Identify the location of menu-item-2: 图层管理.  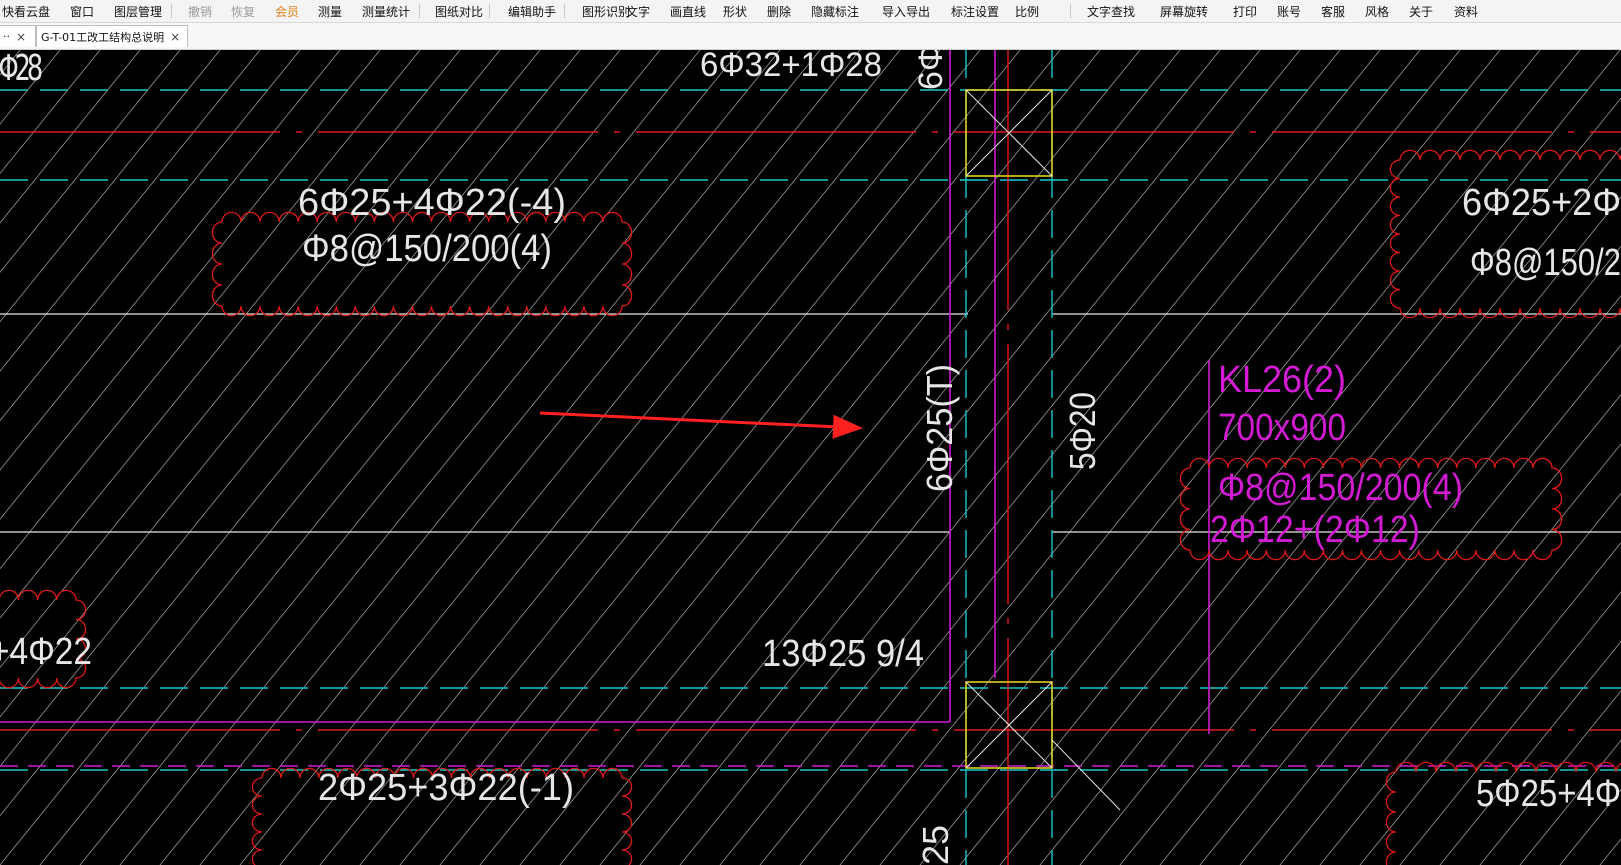
(138, 11).